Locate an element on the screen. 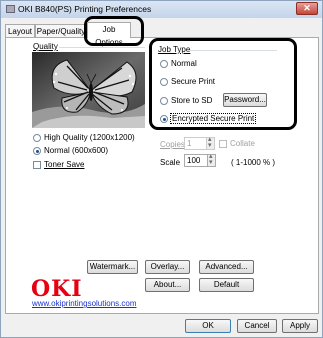  quality-group-label: Quality is located at coordinates (45, 46).